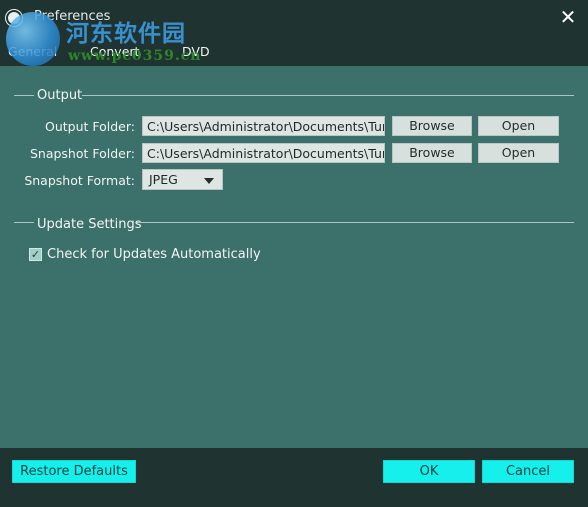 The width and height of the screenshot is (588, 507). I want to click on tab-dvd: DVD, so click(196, 51).